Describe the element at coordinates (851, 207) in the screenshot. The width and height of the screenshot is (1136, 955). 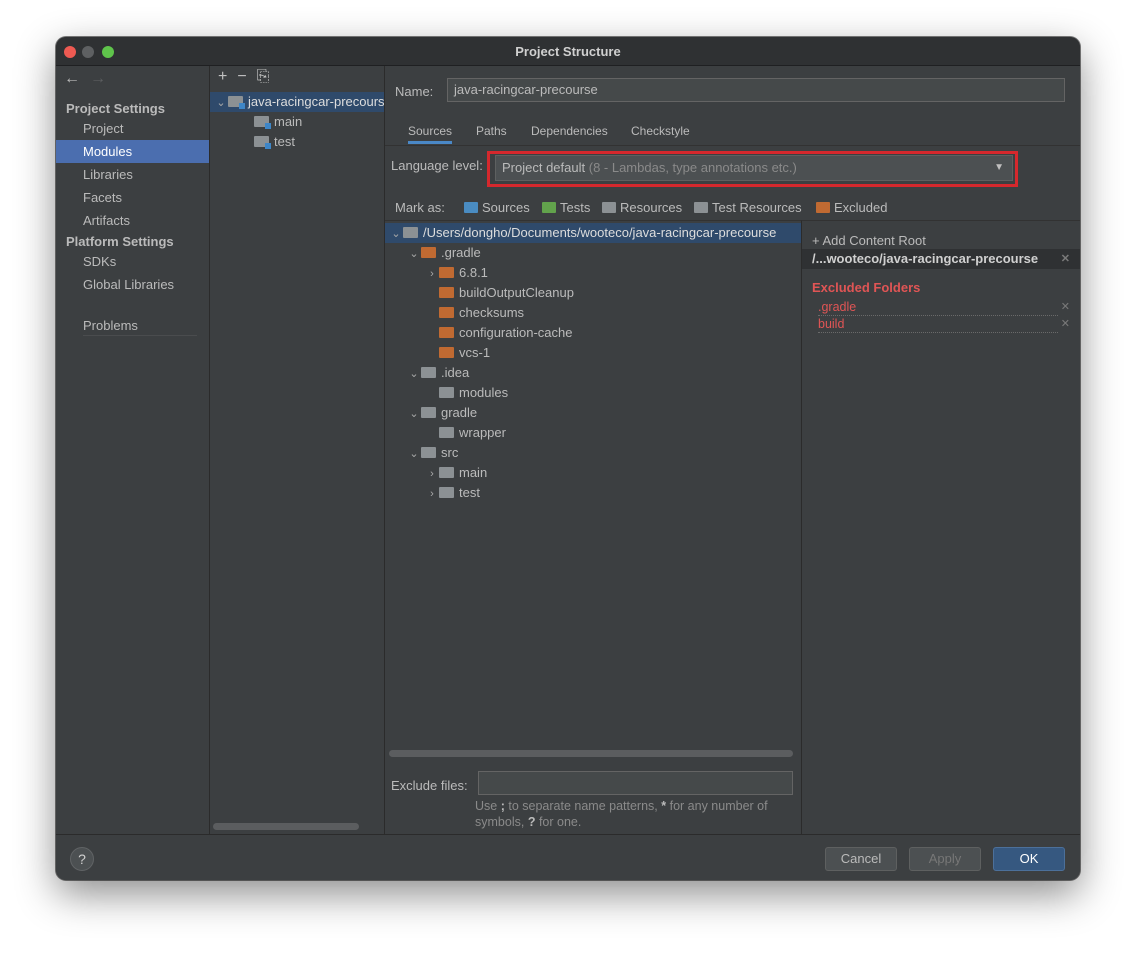
I see `mark-excluded-button: Excluded` at that location.